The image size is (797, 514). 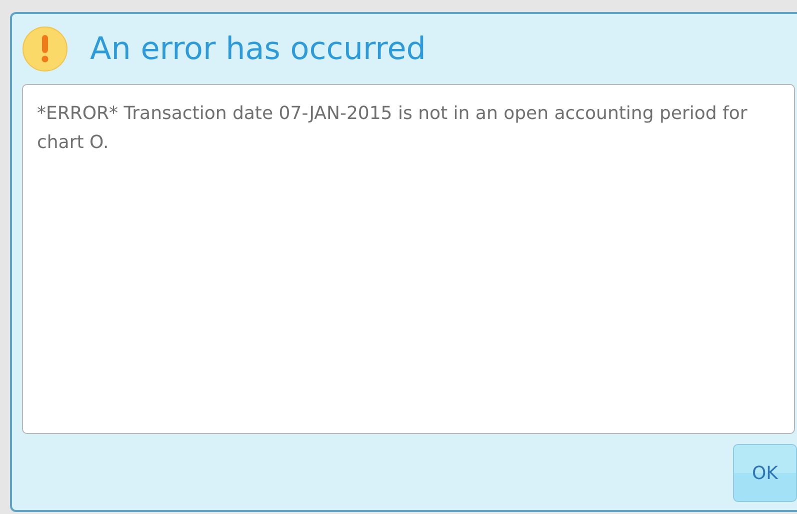 What do you see at coordinates (765, 473) in the screenshot?
I see `ok-button: OK` at bounding box center [765, 473].